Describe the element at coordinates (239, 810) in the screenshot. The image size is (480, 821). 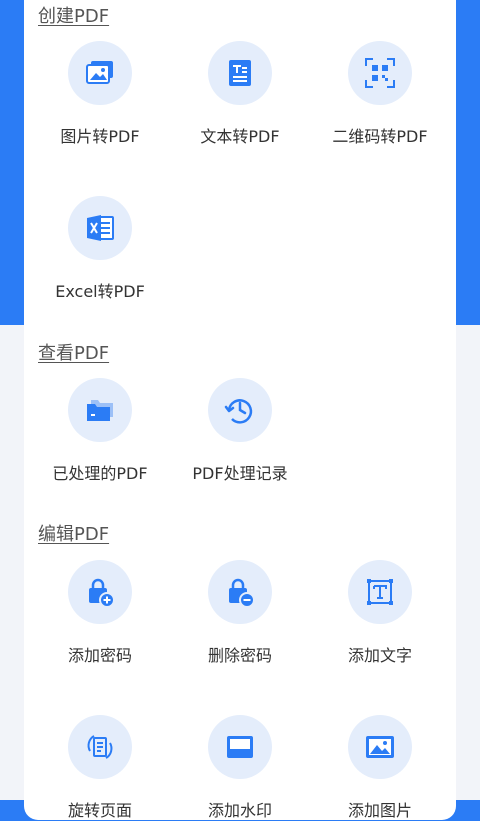
I see `tool-label: 添加水印` at that location.